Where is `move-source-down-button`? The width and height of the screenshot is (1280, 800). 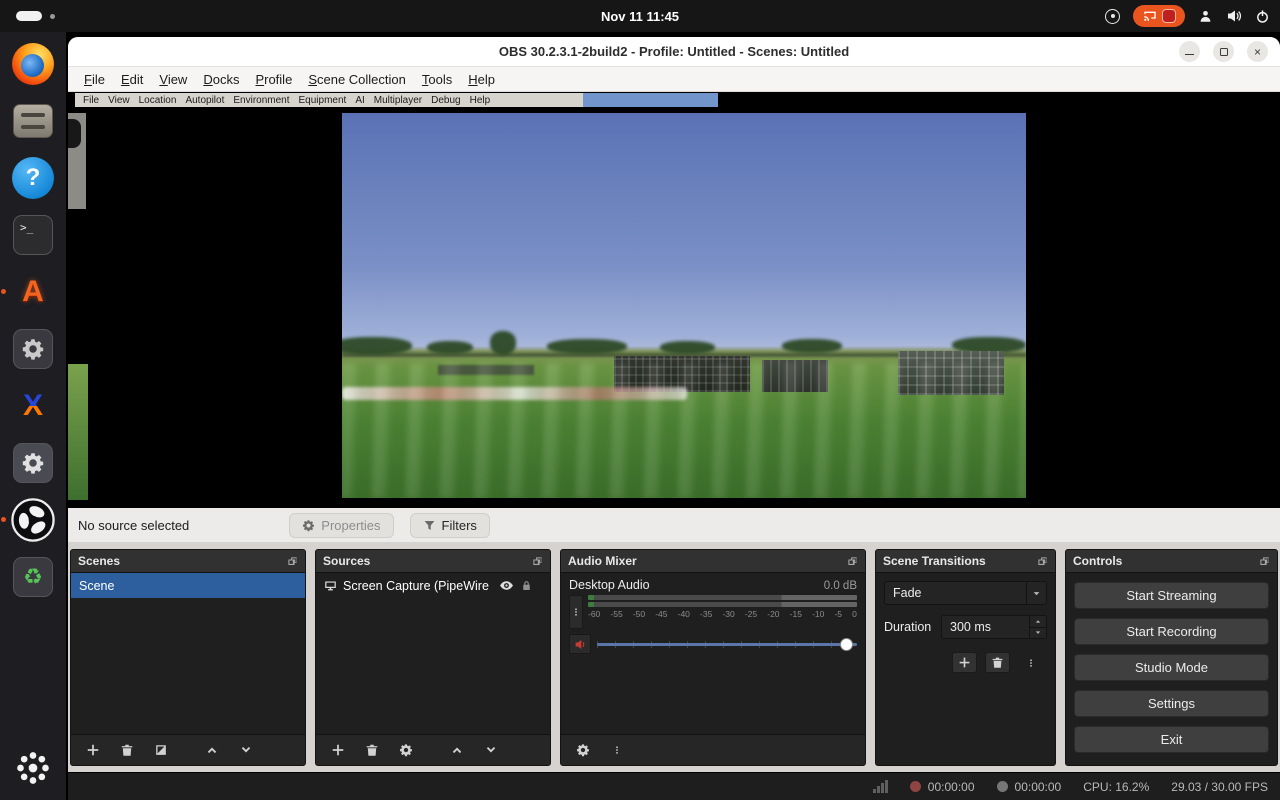 move-source-down-button is located at coordinates (490, 750).